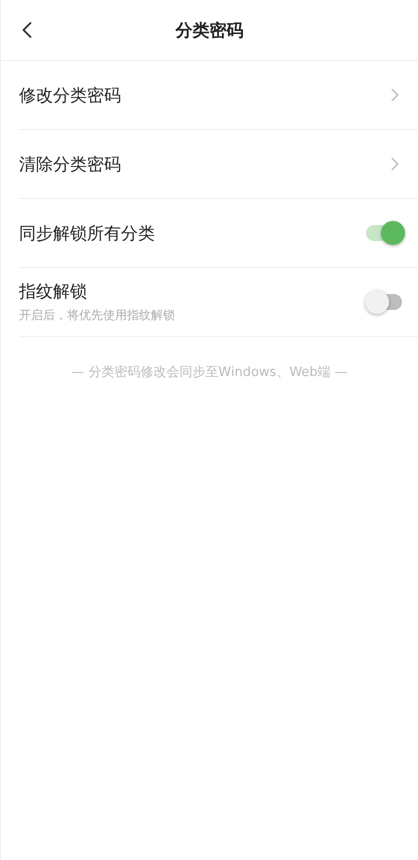  What do you see at coordinates (53, 292) in the screenshot?
I see `setting-label: 指纹解锁` at bounding box center [53, 292].